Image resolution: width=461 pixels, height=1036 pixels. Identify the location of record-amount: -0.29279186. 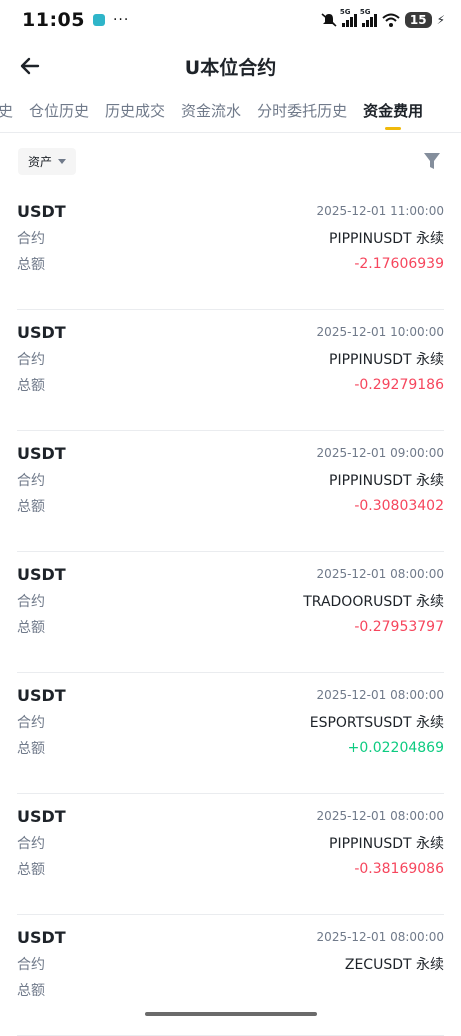
(399, 385).